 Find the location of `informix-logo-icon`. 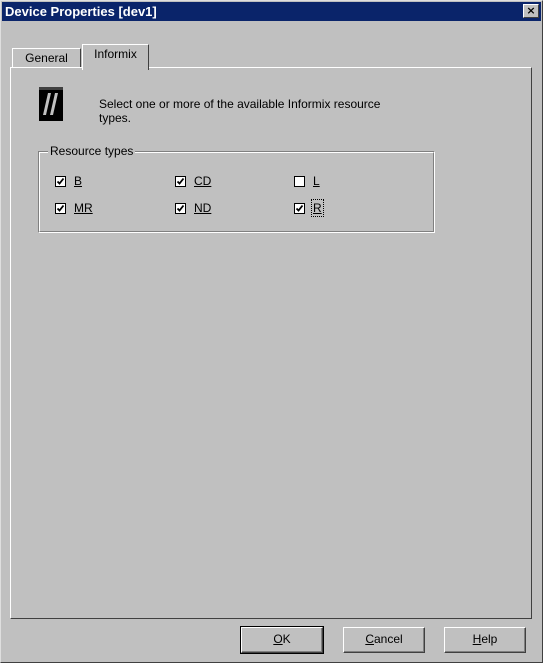

informix-logo-icon is located at coordinates (51, 104).